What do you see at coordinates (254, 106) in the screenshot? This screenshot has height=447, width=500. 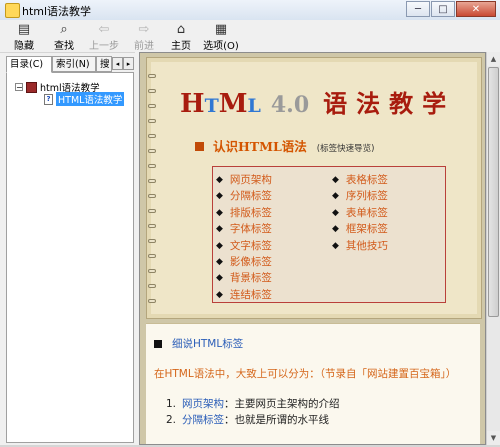 I see `title-letter-l: L` at bounding box center [254, 106].